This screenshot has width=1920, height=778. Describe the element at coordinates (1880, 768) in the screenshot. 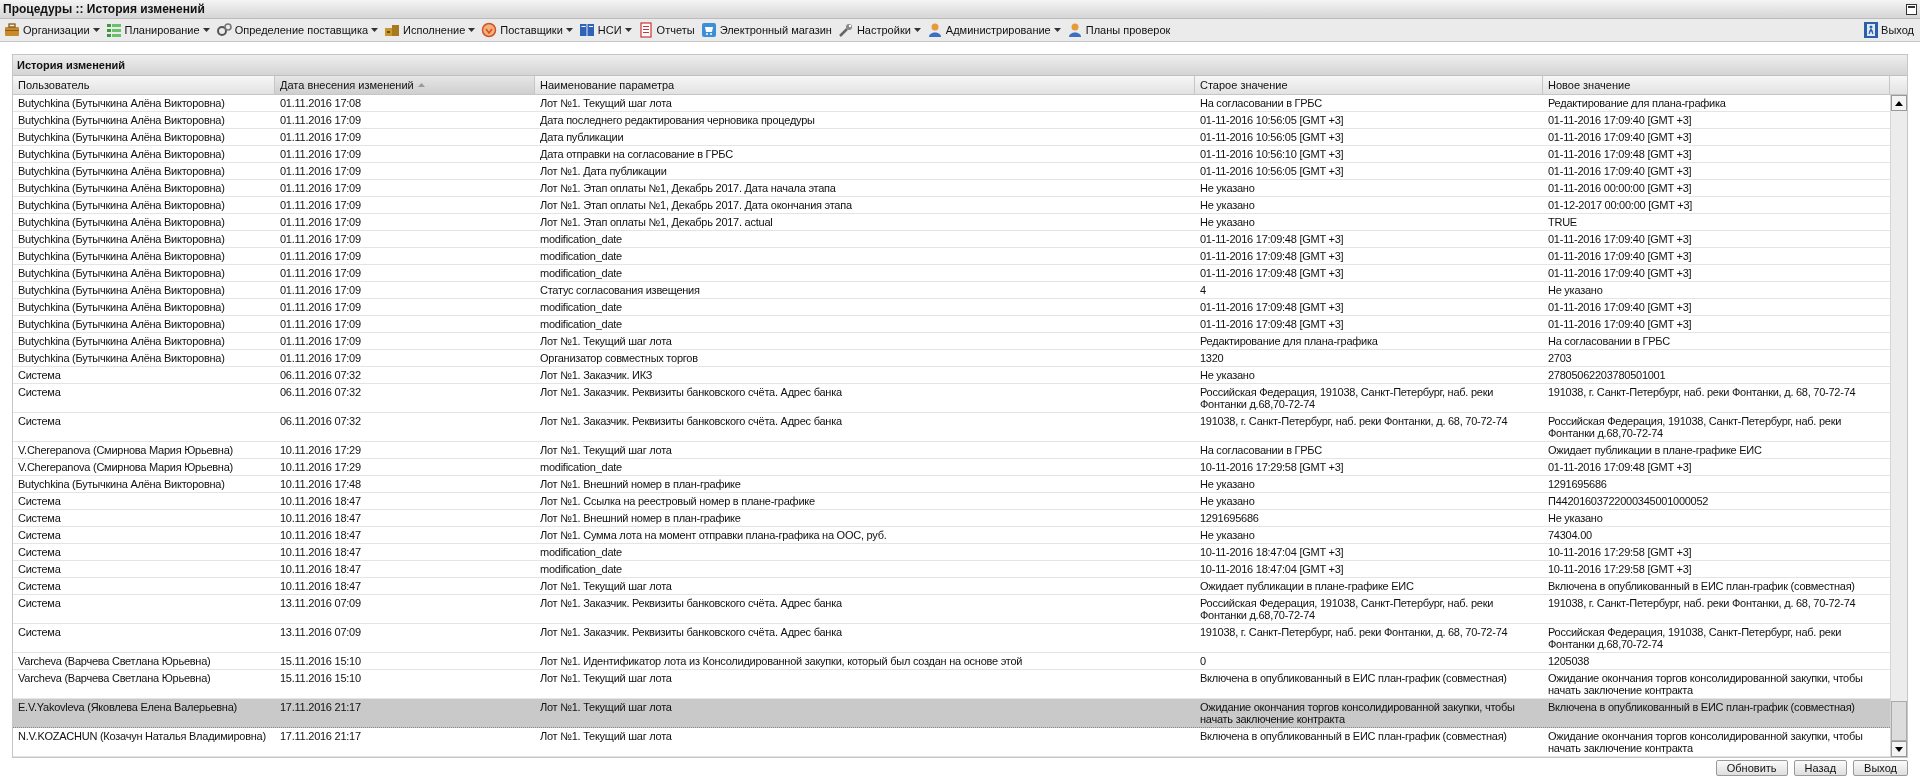

I see `action-button: Выход` at that location.